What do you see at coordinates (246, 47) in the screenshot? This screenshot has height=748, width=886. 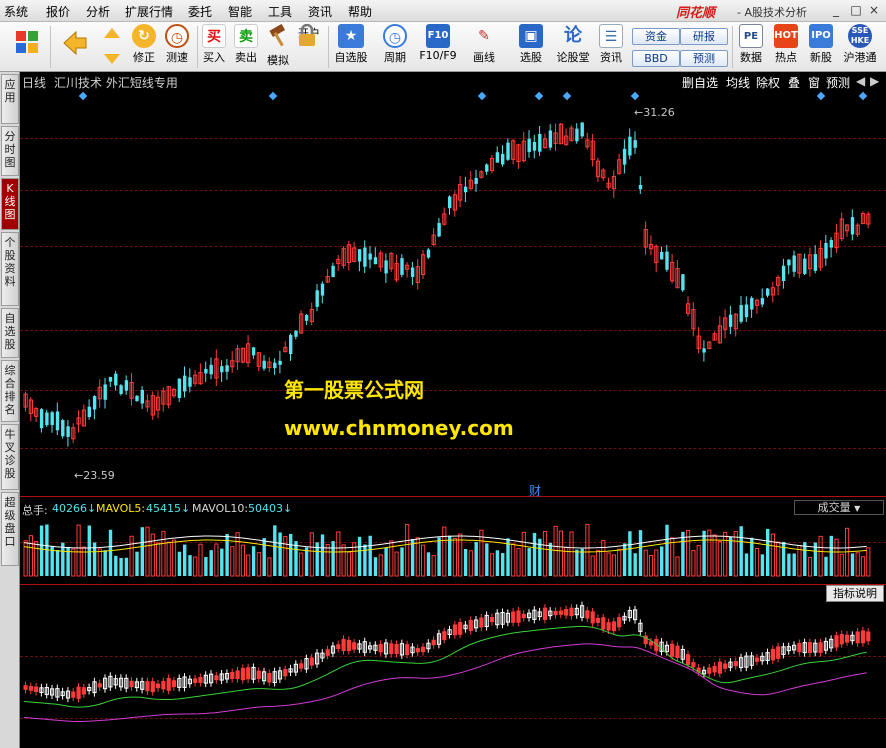 I see `sell-button: 卖 卖出` at bounding box center [246, 47].